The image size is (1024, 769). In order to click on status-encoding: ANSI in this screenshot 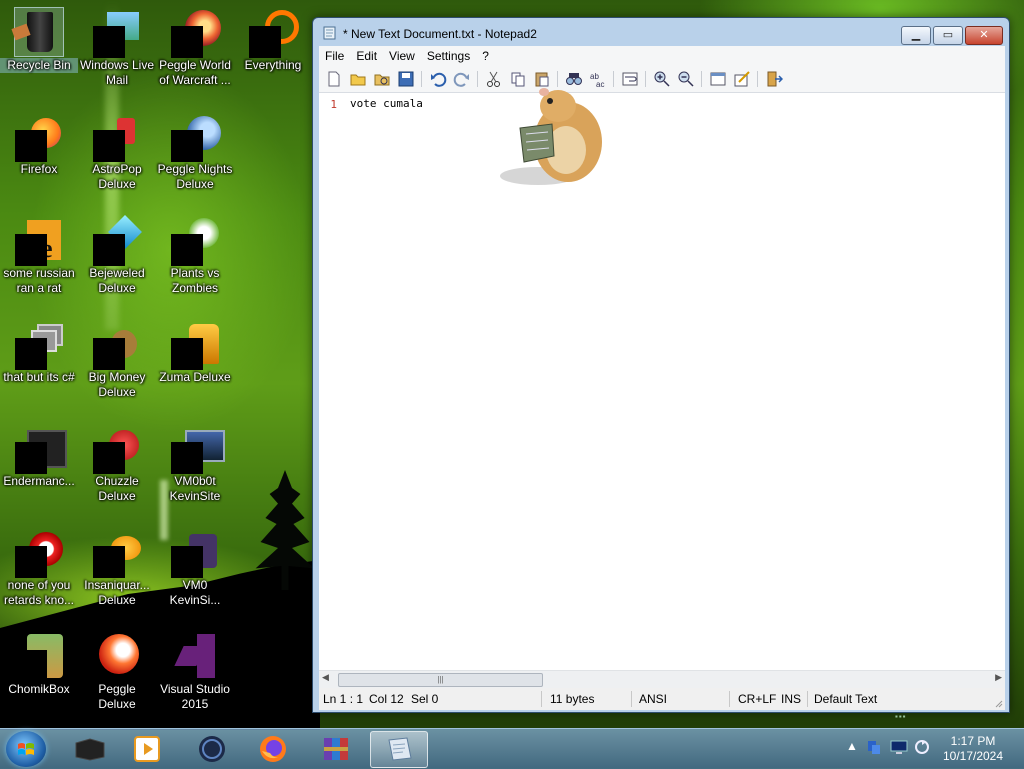, I will do `click(653, 699)`.